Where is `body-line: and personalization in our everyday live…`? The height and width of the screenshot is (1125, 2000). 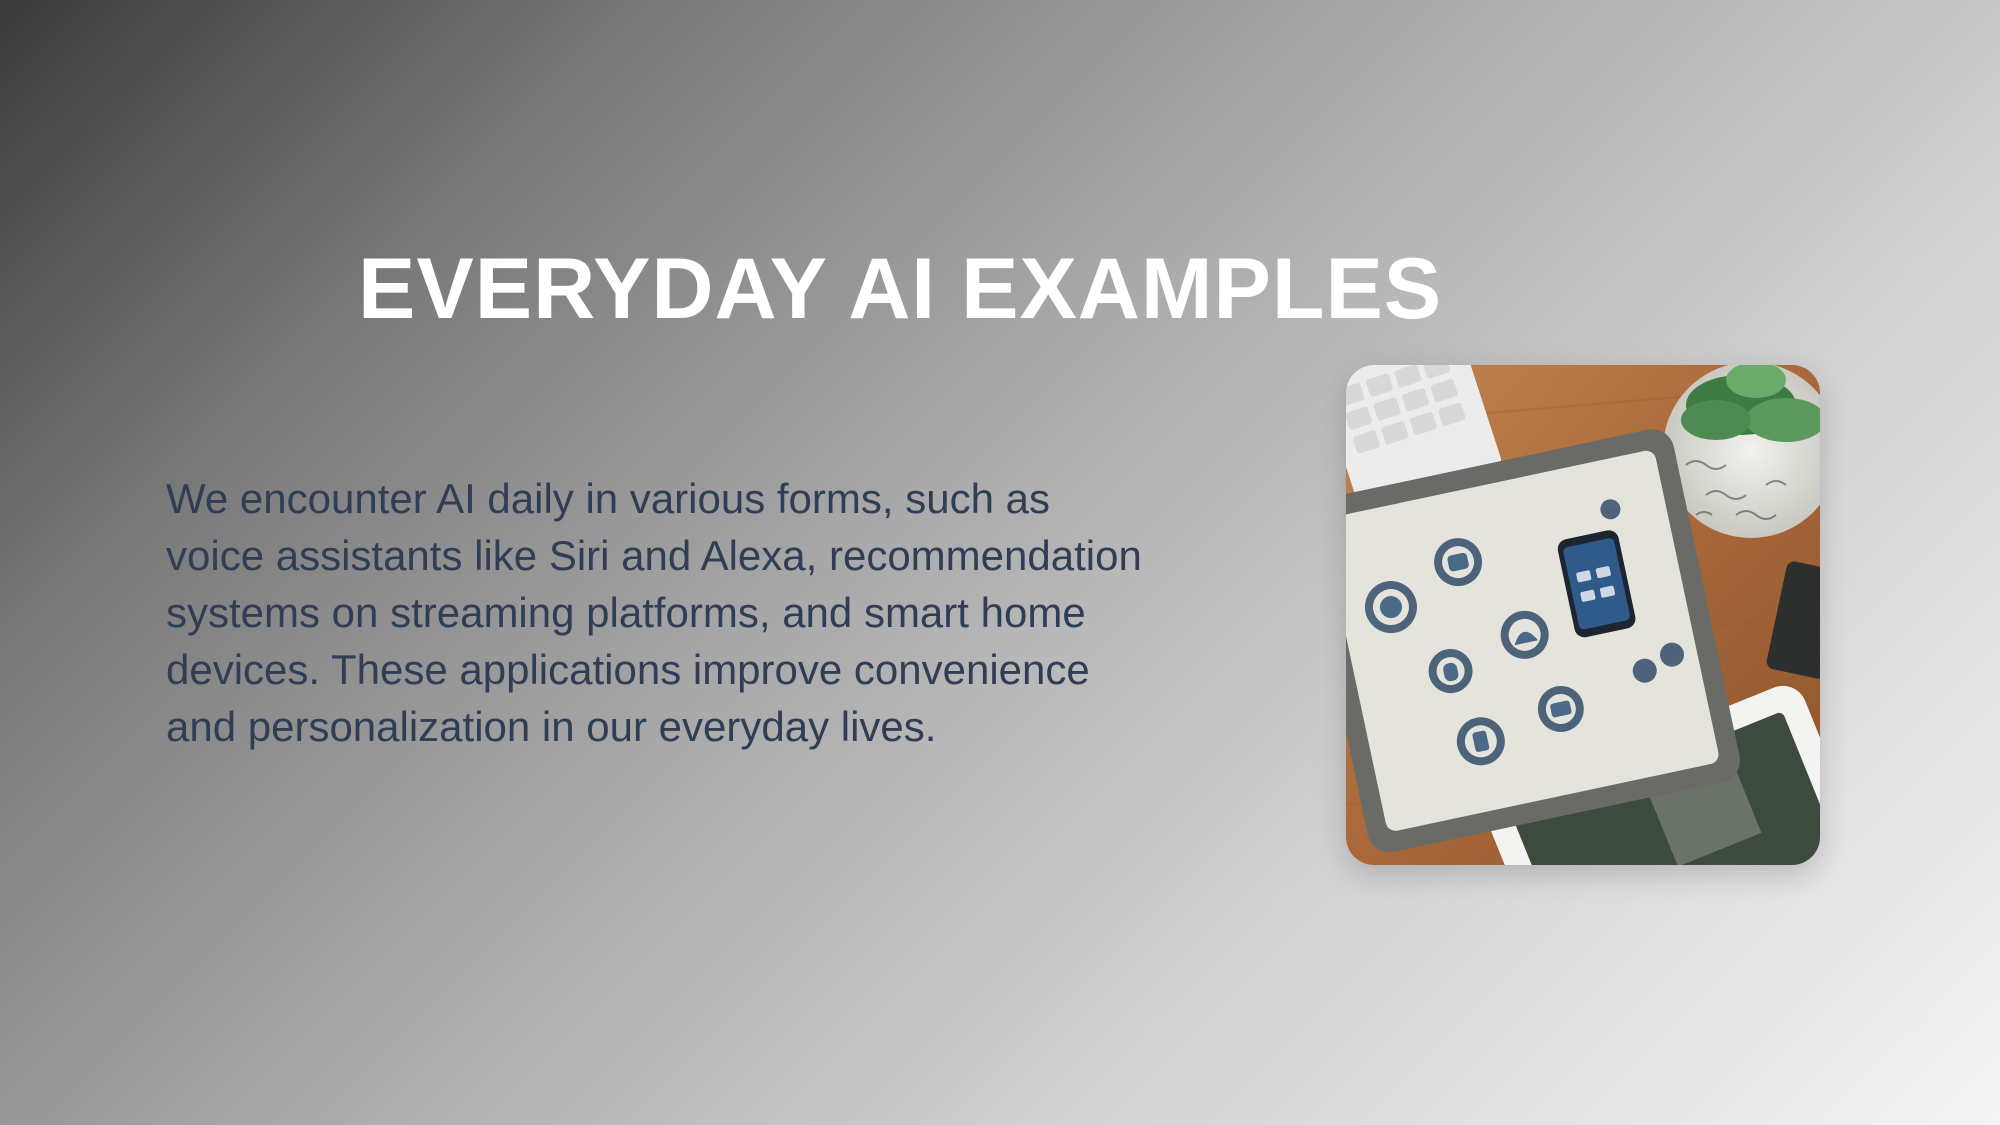
body-line: and personalization in our everyday live… is located at coordinates (551, 726).